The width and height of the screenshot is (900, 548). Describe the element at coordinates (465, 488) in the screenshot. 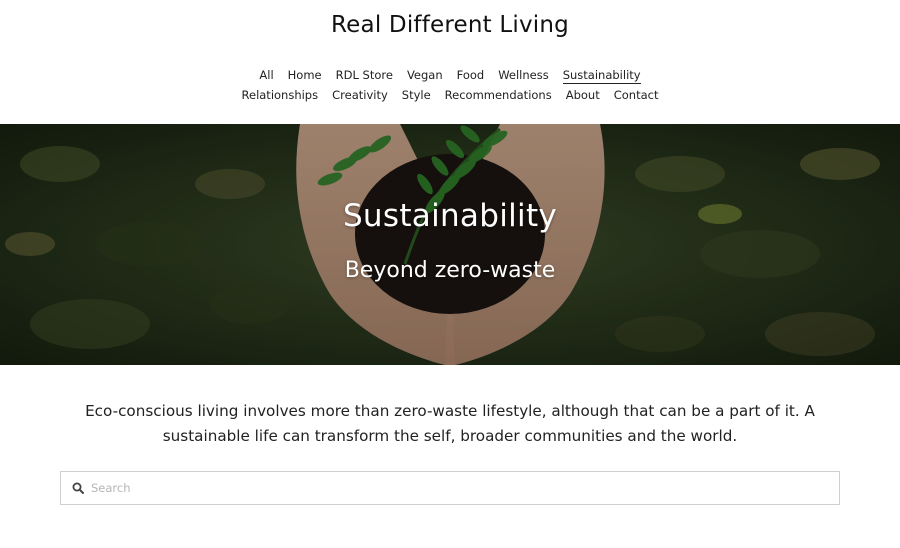

I see `search-input` at that location.